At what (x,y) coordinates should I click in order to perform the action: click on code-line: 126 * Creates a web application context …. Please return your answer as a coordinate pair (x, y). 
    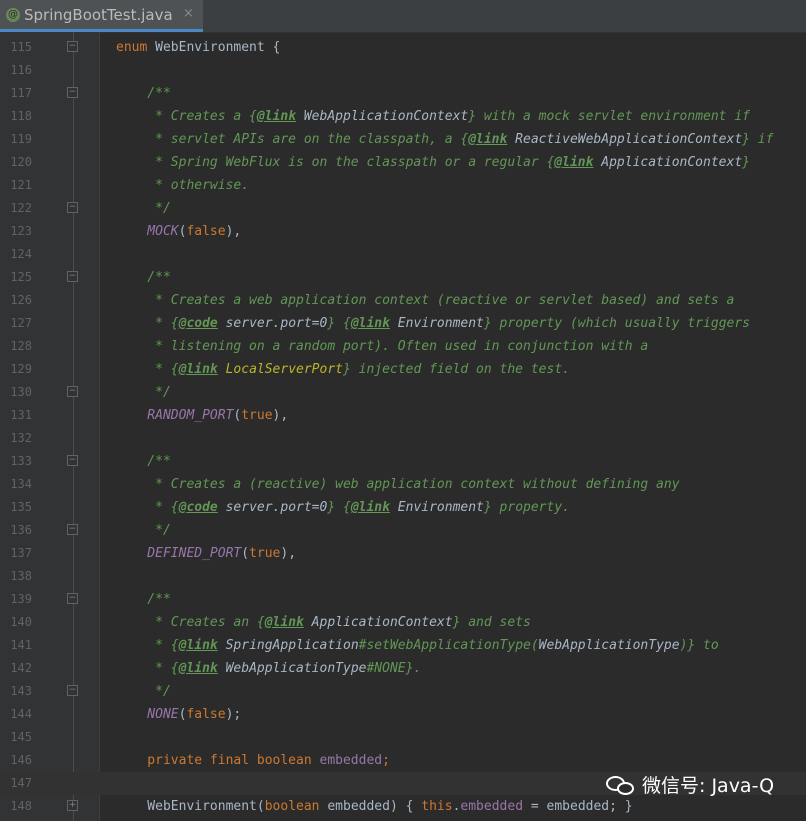
    Looking at the image, I should click on (403, 300).